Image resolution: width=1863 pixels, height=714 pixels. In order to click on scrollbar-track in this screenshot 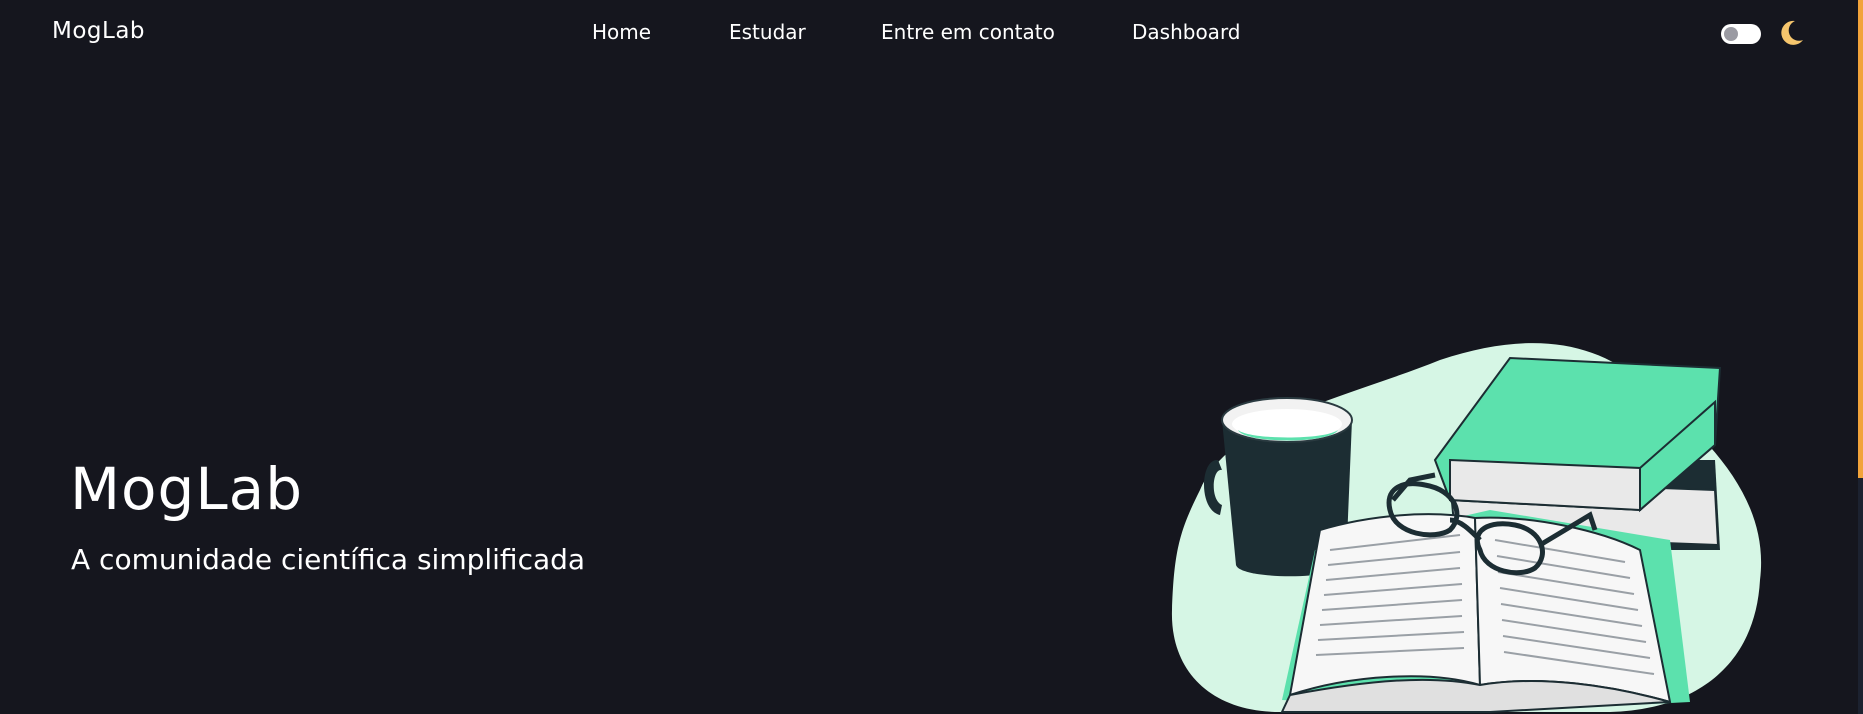, I will do `click(1860, 357)`.